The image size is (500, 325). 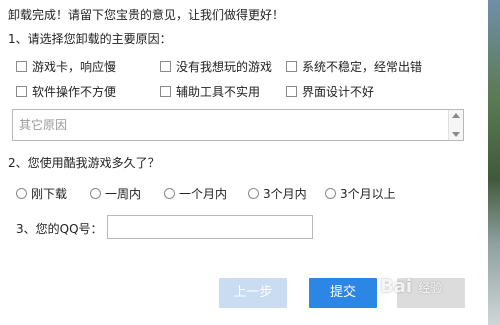 I want to click on previous-button: 上一步, so click(x=253, y=293).